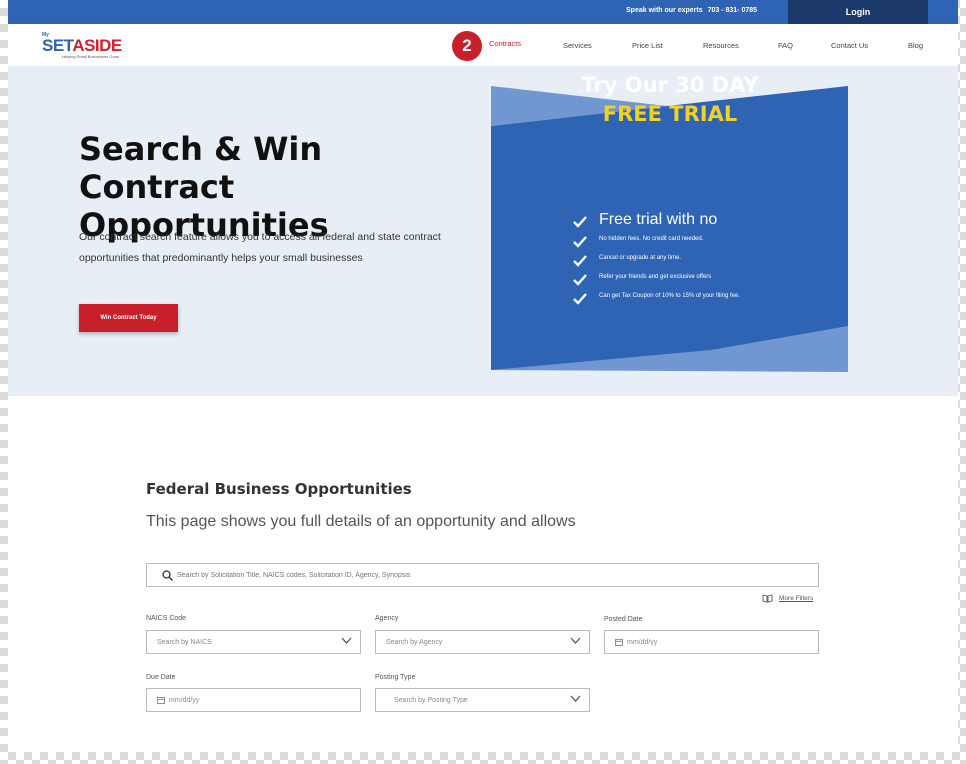  I want to click on nav-resources: Resources, so click(721, 45).